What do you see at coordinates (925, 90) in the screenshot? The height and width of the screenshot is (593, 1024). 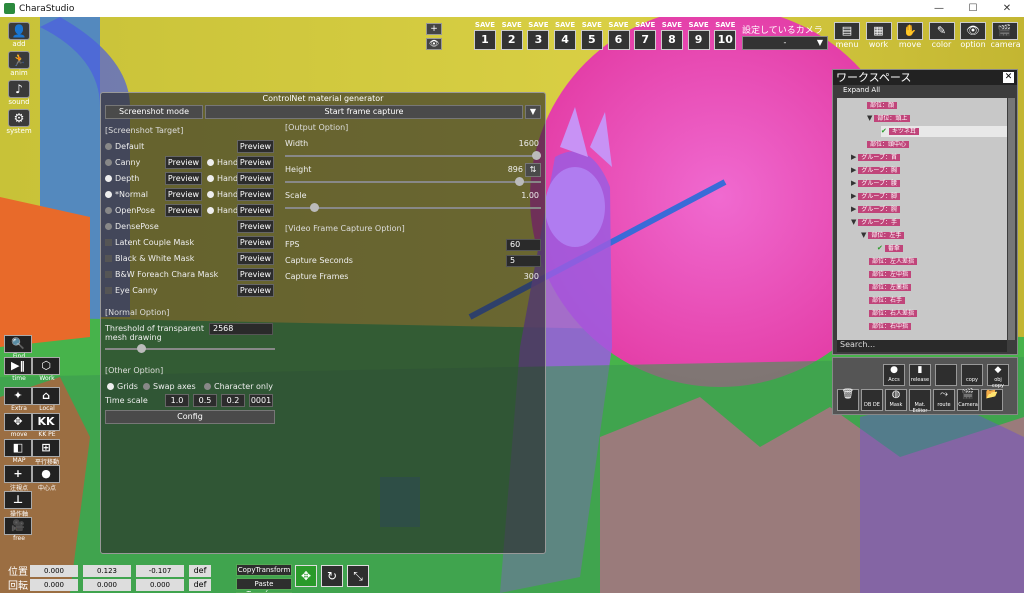 I see `expand-all-button: Expand All` at bounding box center [925, 90].